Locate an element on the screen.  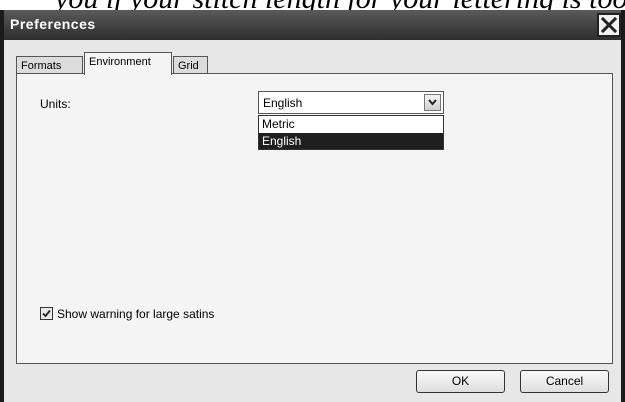
close-button is located at coordinates (609, 25).